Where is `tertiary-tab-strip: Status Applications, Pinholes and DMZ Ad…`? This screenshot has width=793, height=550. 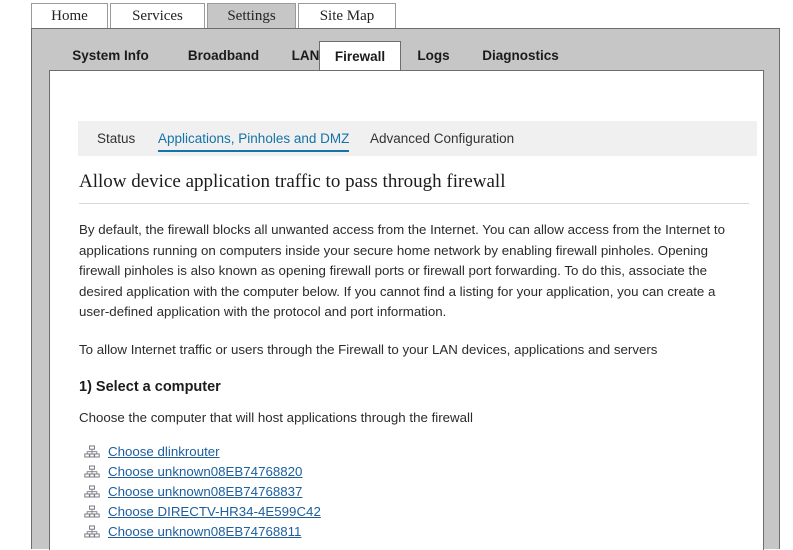 tertiary-tab-strip: Status Applications, Pinholes and DMZ Ad… is located at coordinates (417, 138).